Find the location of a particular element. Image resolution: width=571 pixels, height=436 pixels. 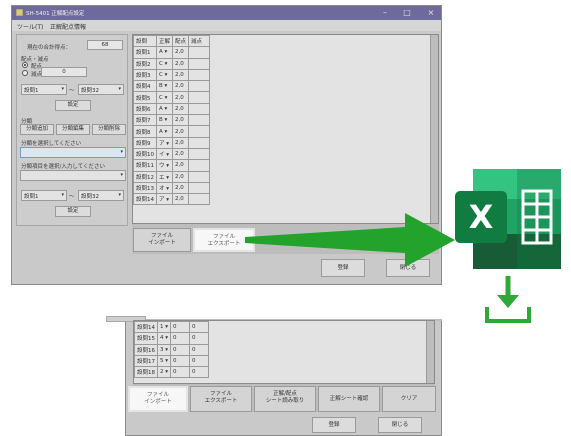

table-row: 設問3 C ▾ 2,0 is located at coordinates (172, 75).